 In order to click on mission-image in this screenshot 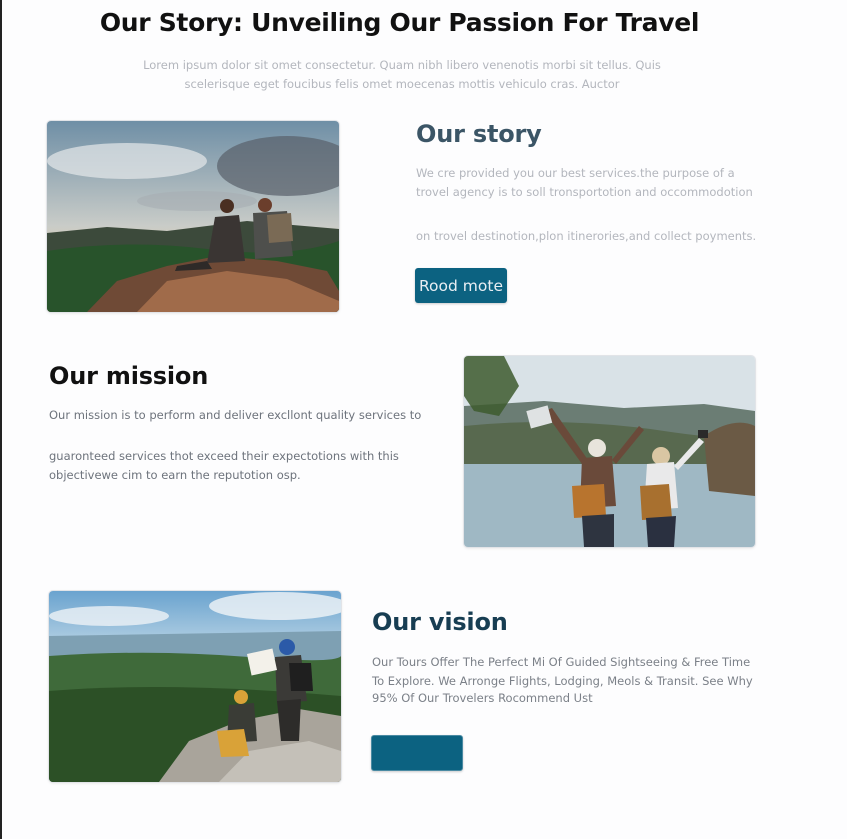, I will do `click(609, 451)`.